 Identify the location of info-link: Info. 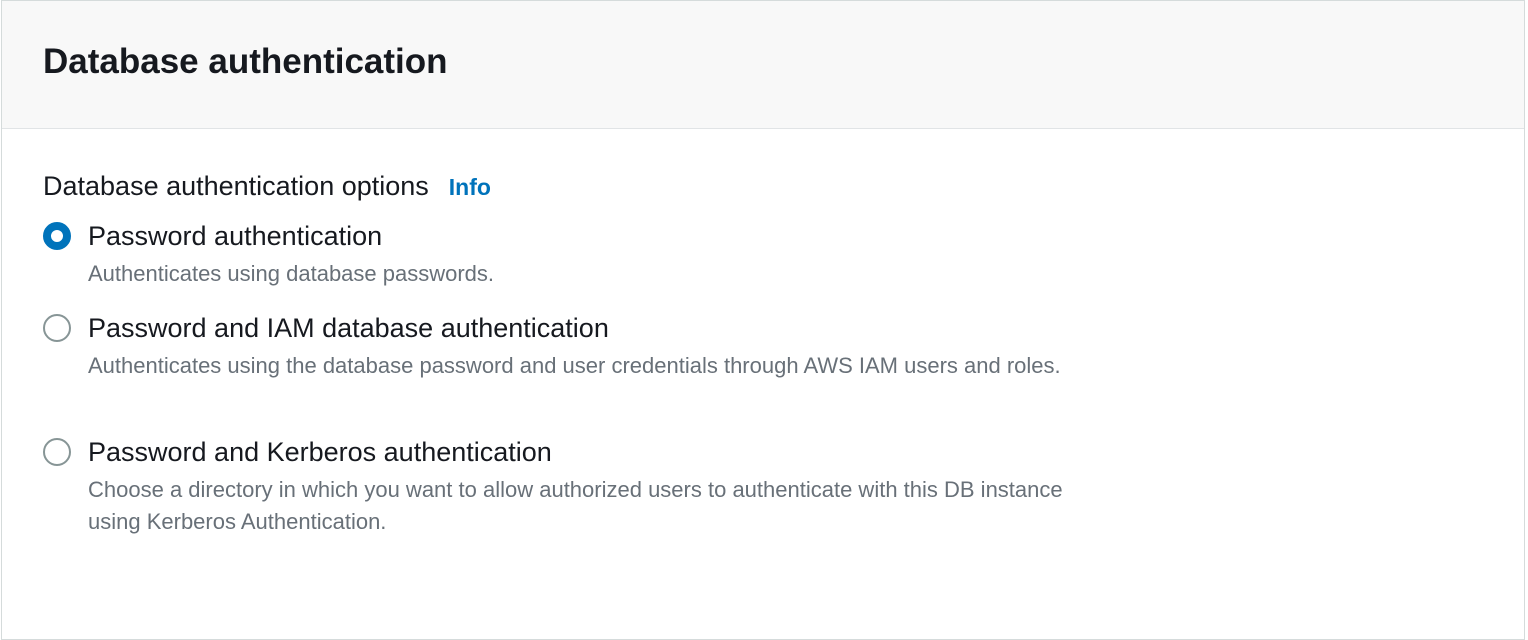
(470, 187).